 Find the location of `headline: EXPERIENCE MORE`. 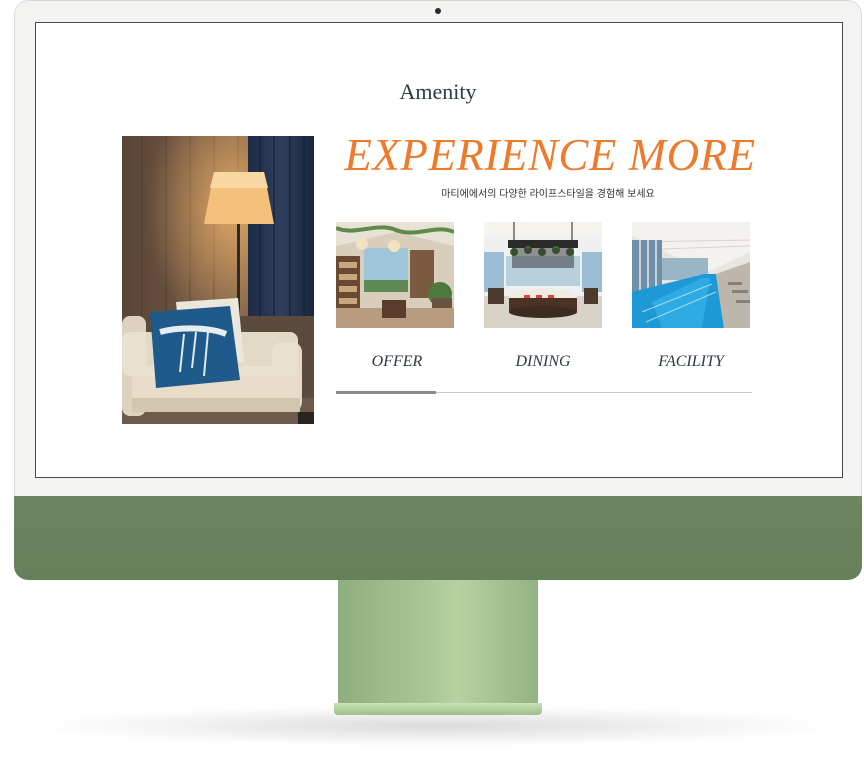

headline: EXPERIENCE MORE is located at coordinates (550, 155).